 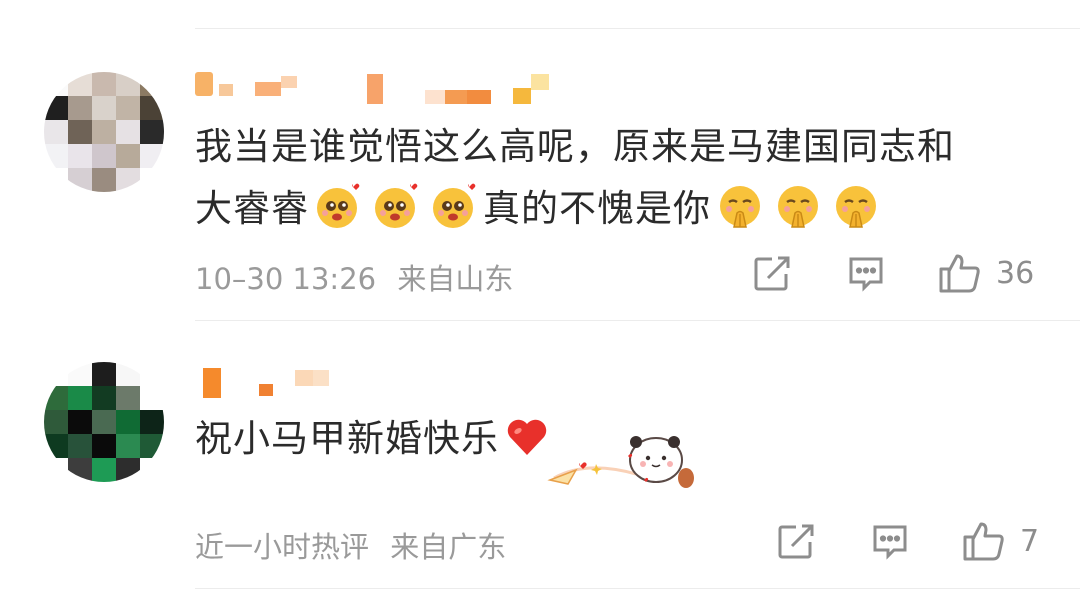 What do you see at coordinates (1030, 541) in the screenshot?
I see `like-count: 7` at bounding box center [1030, 541].